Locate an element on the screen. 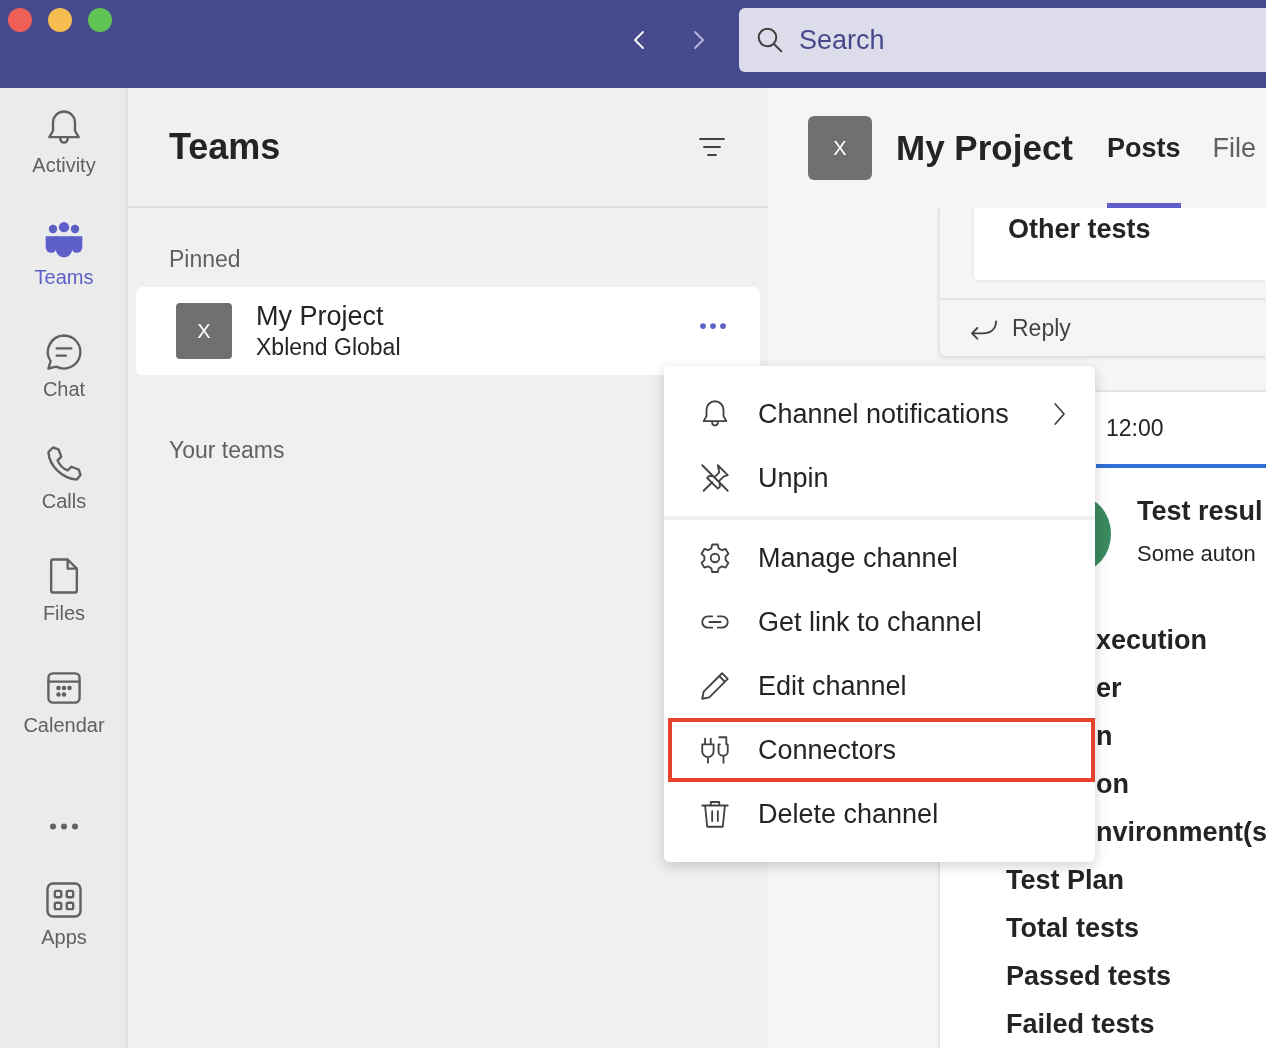 The width and height of the screenshot is (1266, 1048). app-bar-item: Calls is located at coordinates (64, 498).